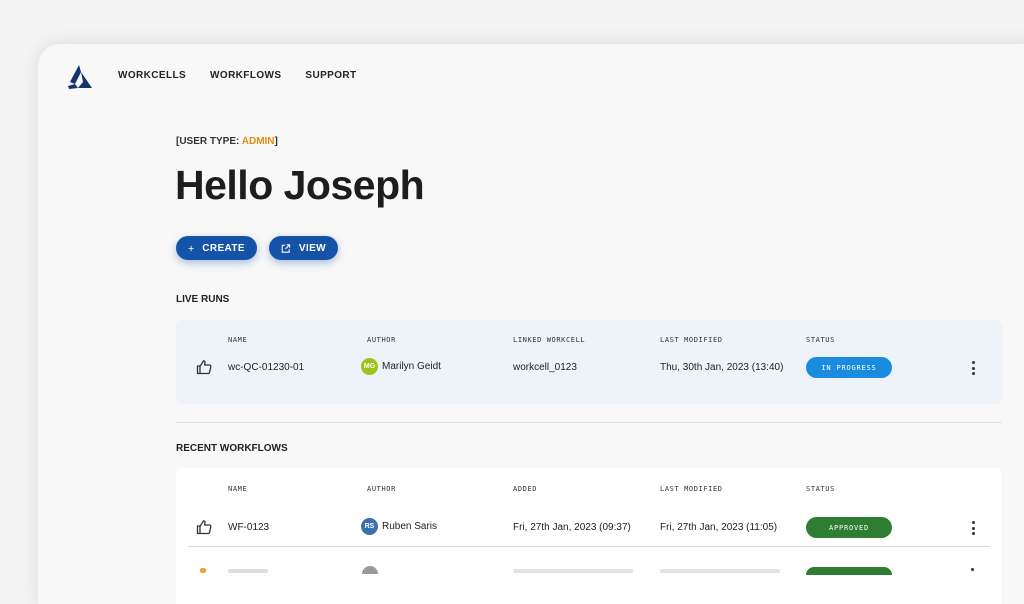 The width and height of the screenshot is (1024, 604). Describe the element at coordinates (300, 185) in the screenshot. I see `page-title: Hello Joseph` at that location.